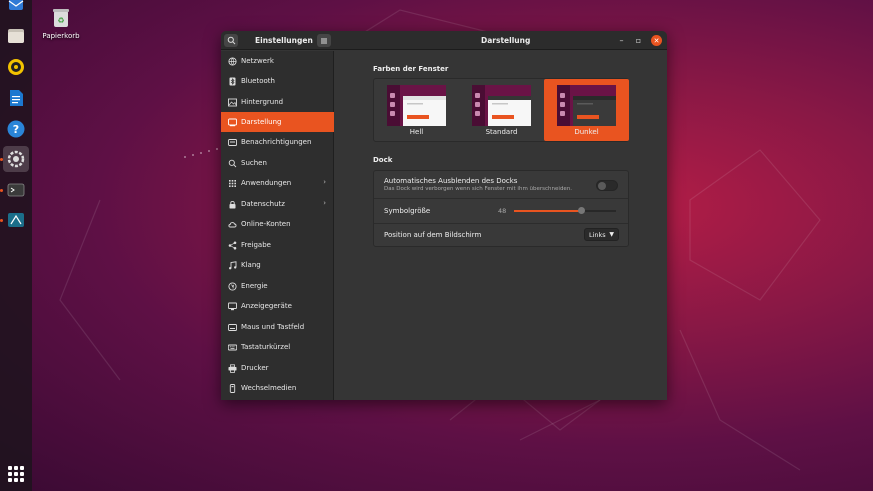  What do you see at coordinates (451, 181) in the screenshot?
I see `autohide-title: Automatisches Ausblenden des Docks` at bounding box center [451, 181].